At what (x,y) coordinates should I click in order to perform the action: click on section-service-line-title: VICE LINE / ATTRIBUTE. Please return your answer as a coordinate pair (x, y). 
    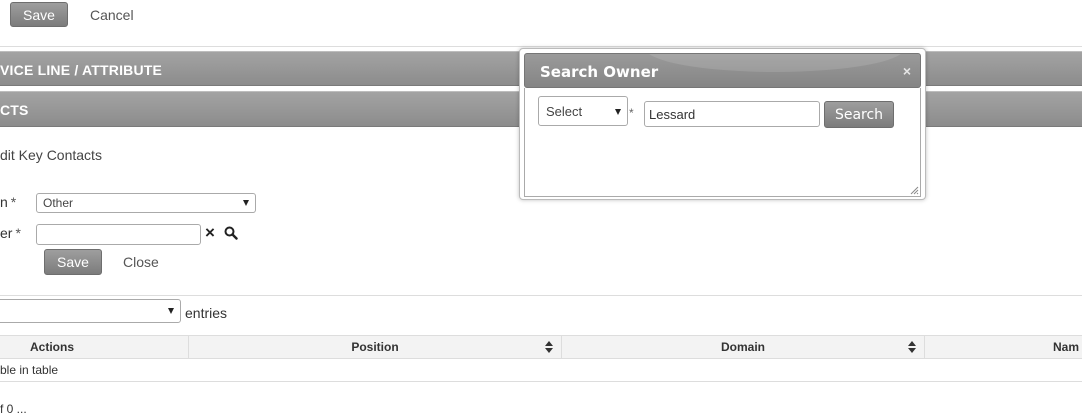
    Looking at the image, I should click on (81, 70).